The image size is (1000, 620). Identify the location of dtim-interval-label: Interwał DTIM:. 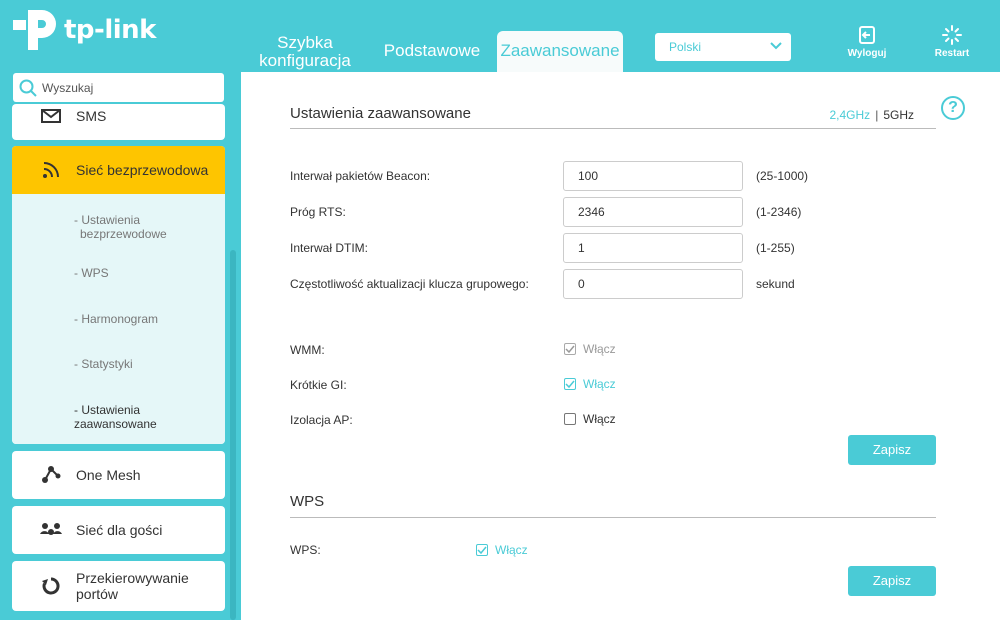
(329, 248).